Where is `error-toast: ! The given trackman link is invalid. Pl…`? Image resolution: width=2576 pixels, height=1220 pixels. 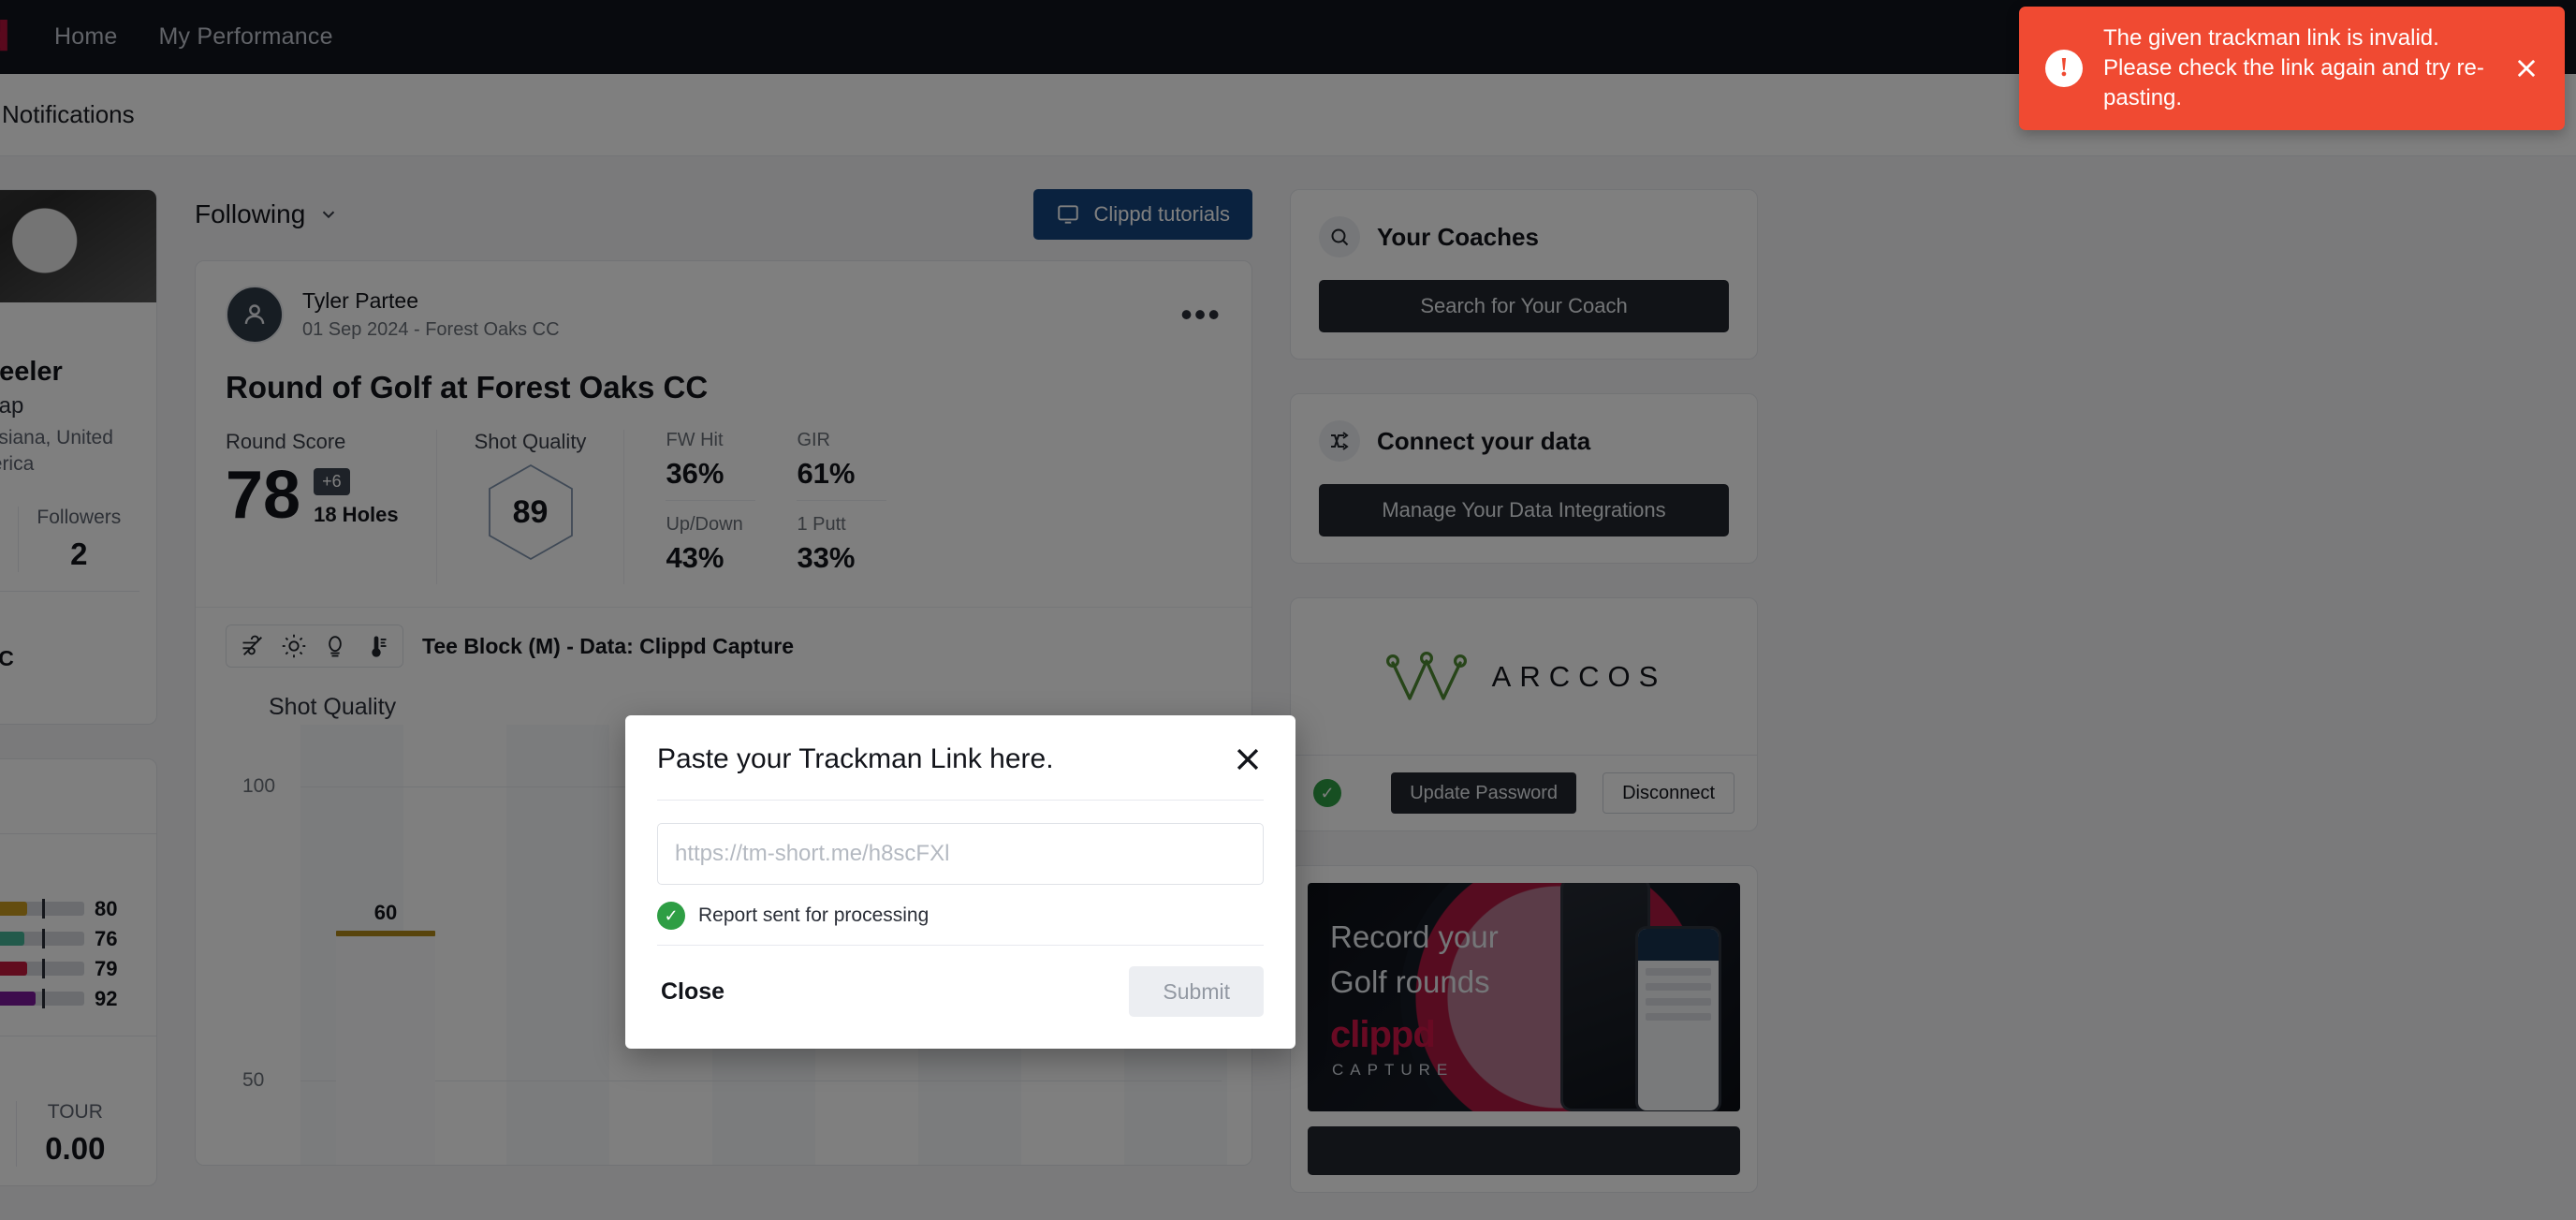
error-toast: ! The given trackman link is invalid. Pl… is located at coordinates (2292, 68).